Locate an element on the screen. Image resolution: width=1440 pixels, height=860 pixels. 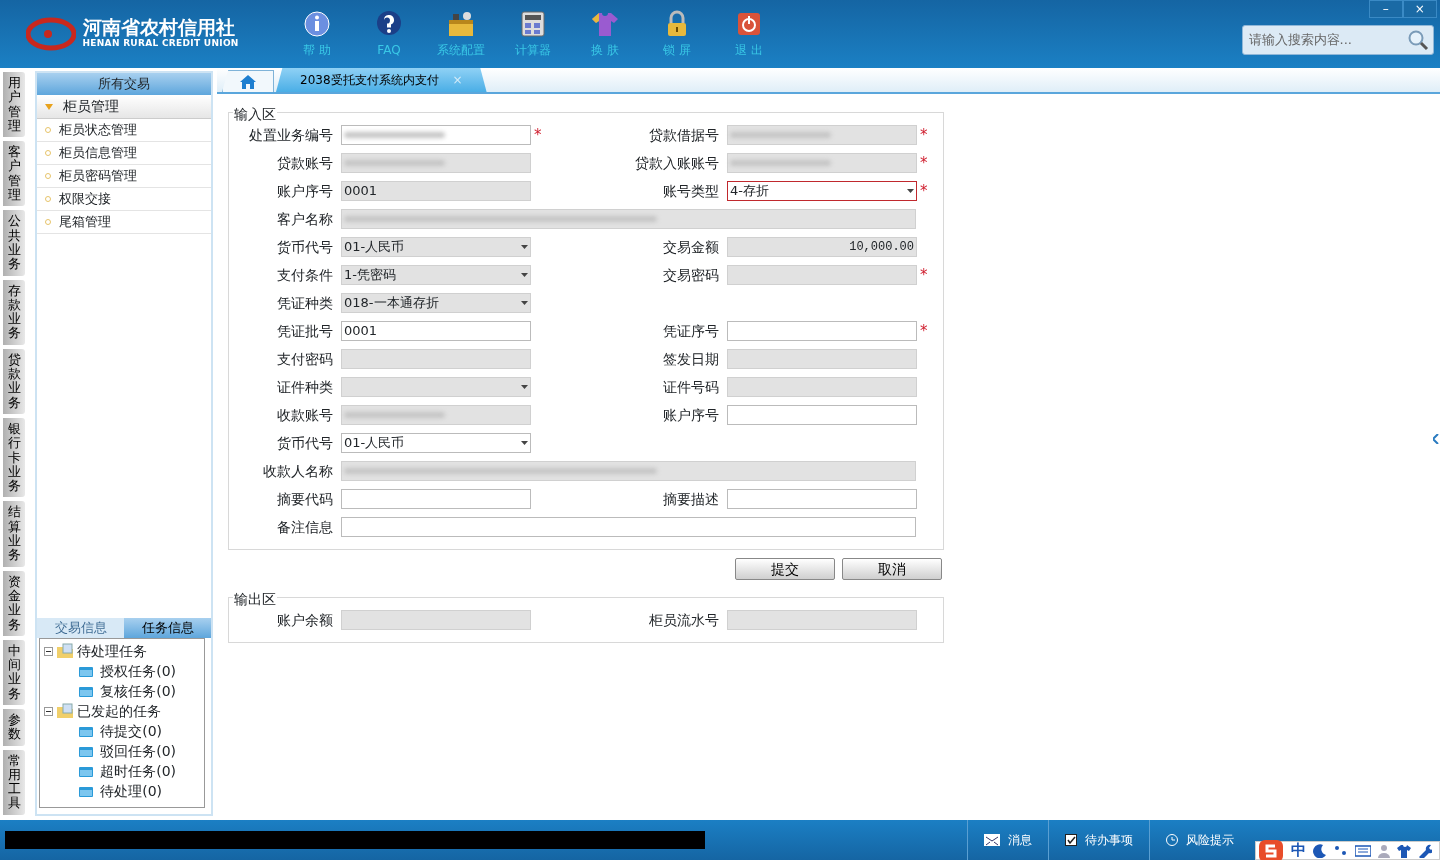
ime-mode-label: 中 is located at coordinates (1298, 849).